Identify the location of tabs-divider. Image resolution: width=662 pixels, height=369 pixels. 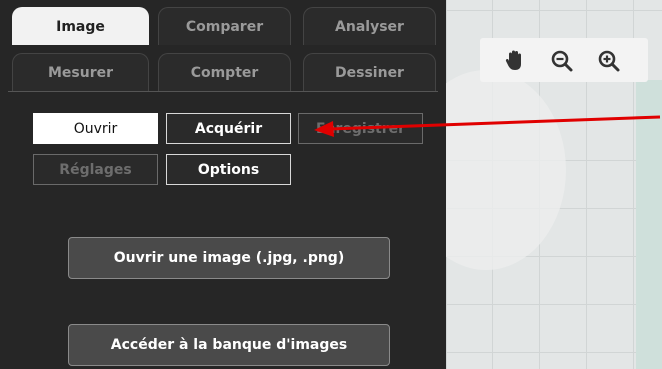
(223, 91).